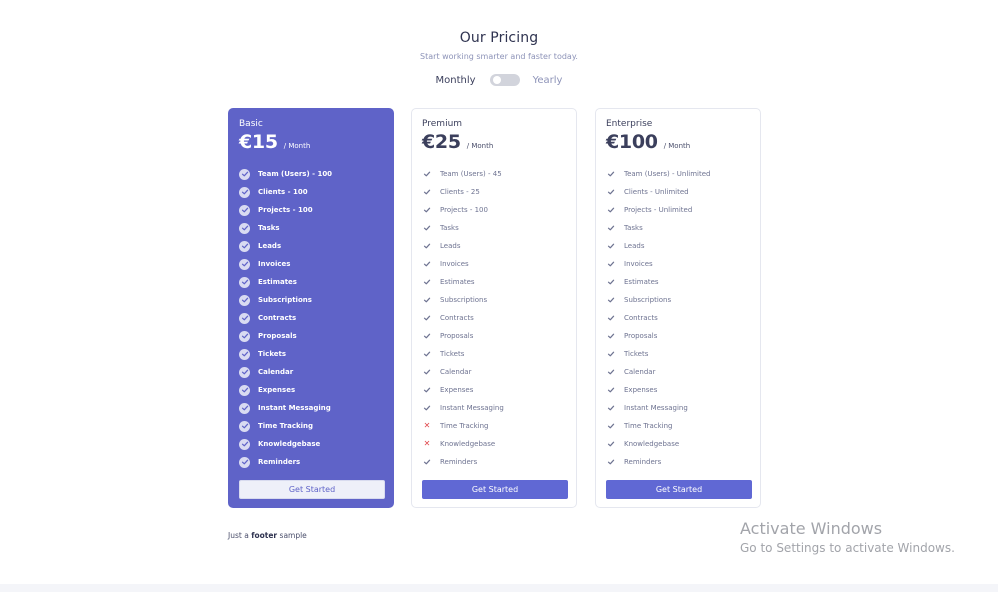  I want to click on feature-label: Clients - Unlimited, so click(656, 192).